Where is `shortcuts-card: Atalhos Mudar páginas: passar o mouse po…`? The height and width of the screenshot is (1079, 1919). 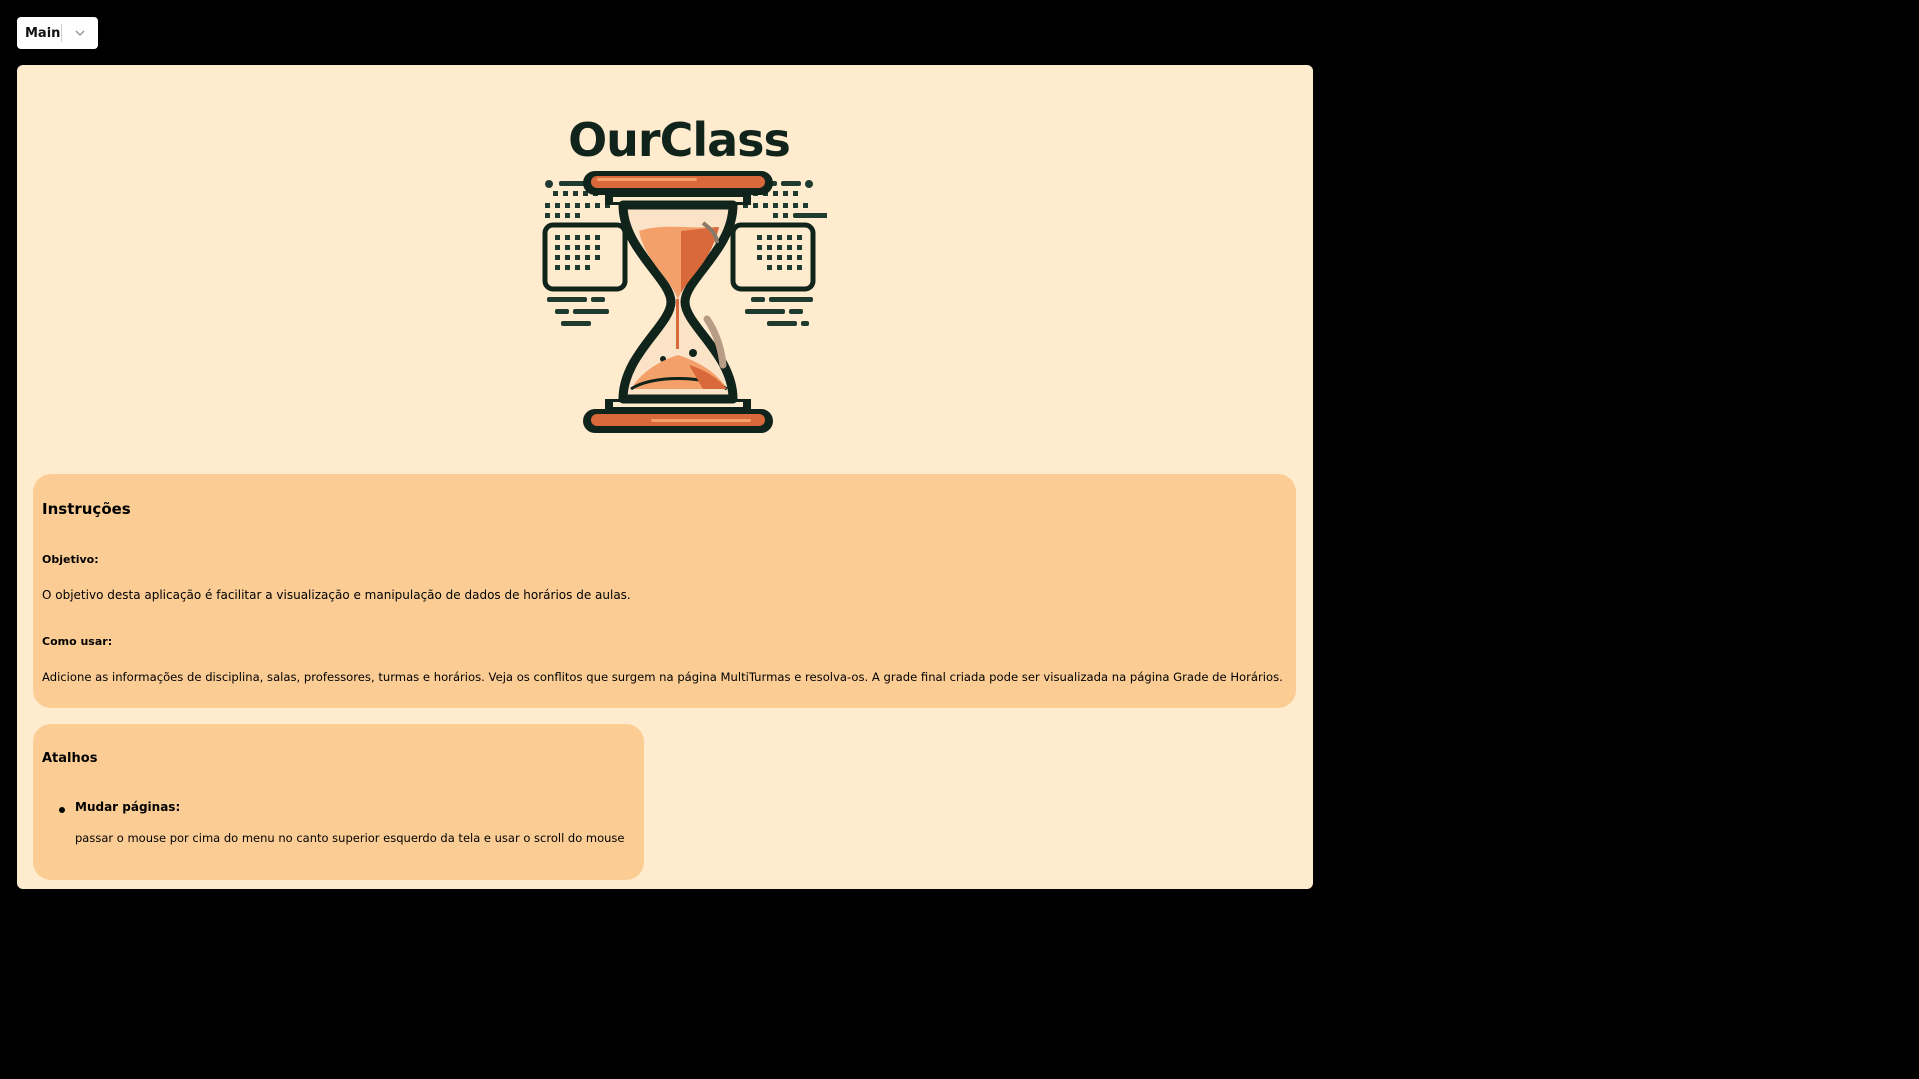
shortcuts-card: Atalhos Mudar páginas: passar o mouse po… is located at coordinates (338, 802).